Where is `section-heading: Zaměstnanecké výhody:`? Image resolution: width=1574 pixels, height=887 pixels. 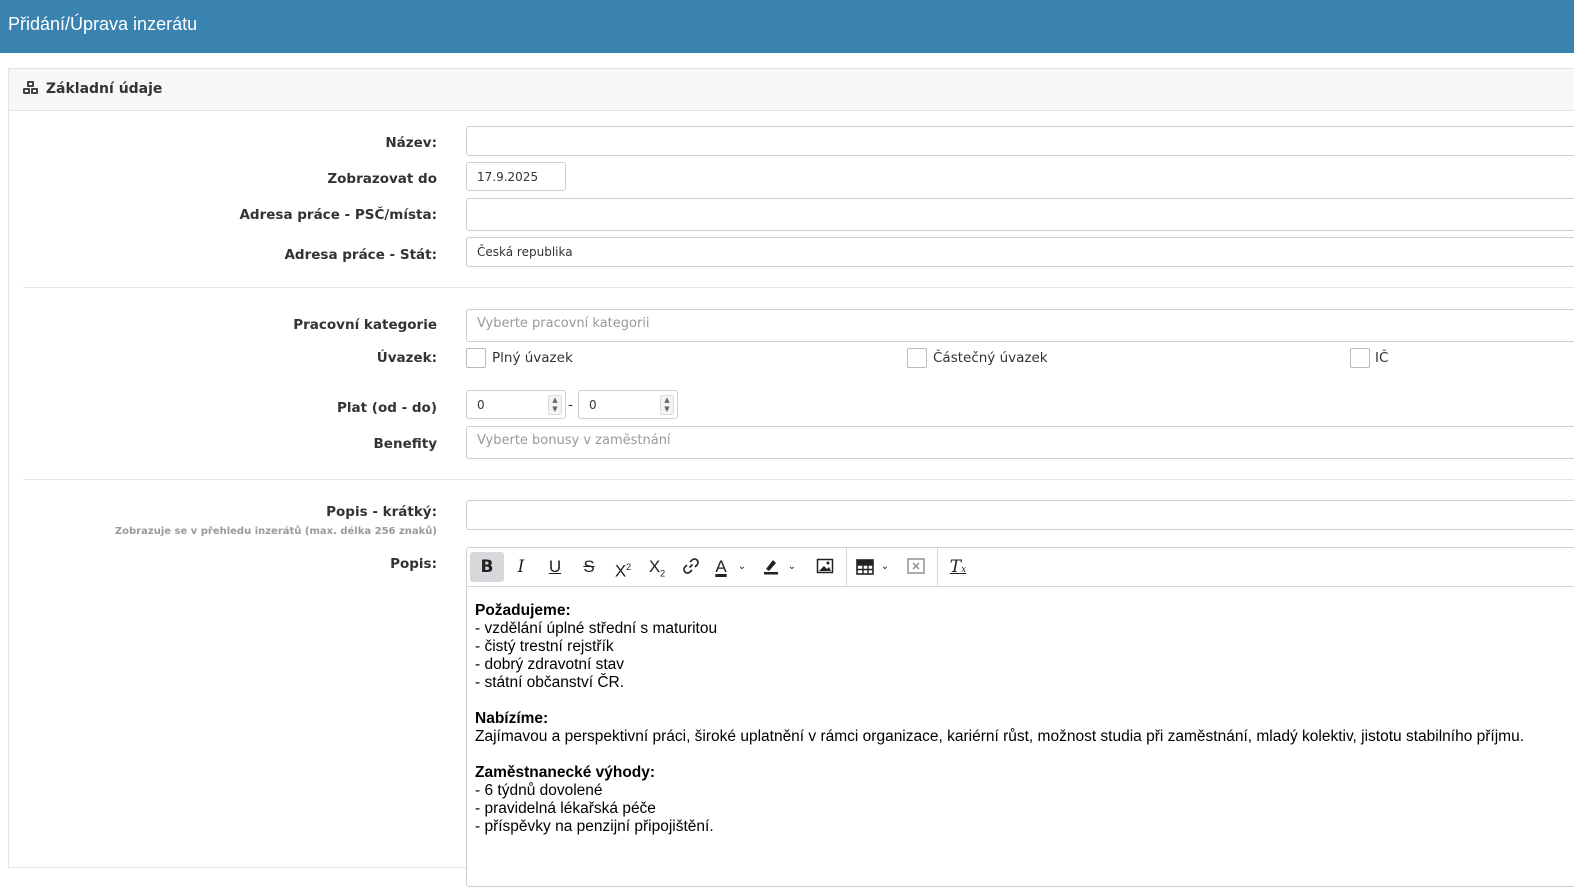
section-heading: Zaměstnanecké výhody: is located at coordinates (565, 772).